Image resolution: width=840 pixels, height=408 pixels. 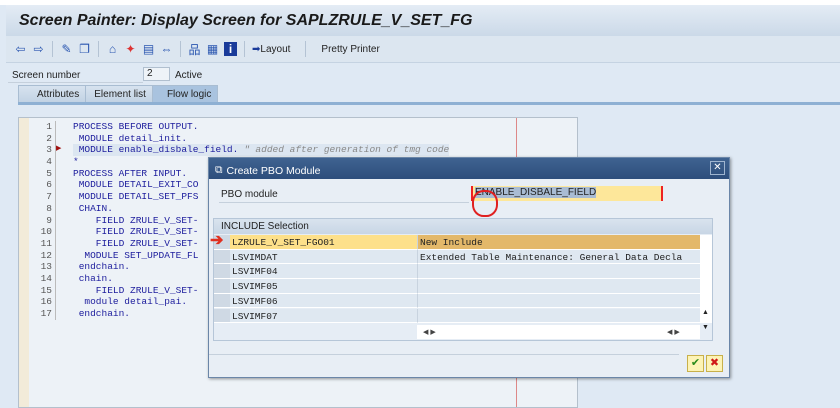 I want to click on scroll-left-icon: ◀ ▶, so click(x=429, y=332).